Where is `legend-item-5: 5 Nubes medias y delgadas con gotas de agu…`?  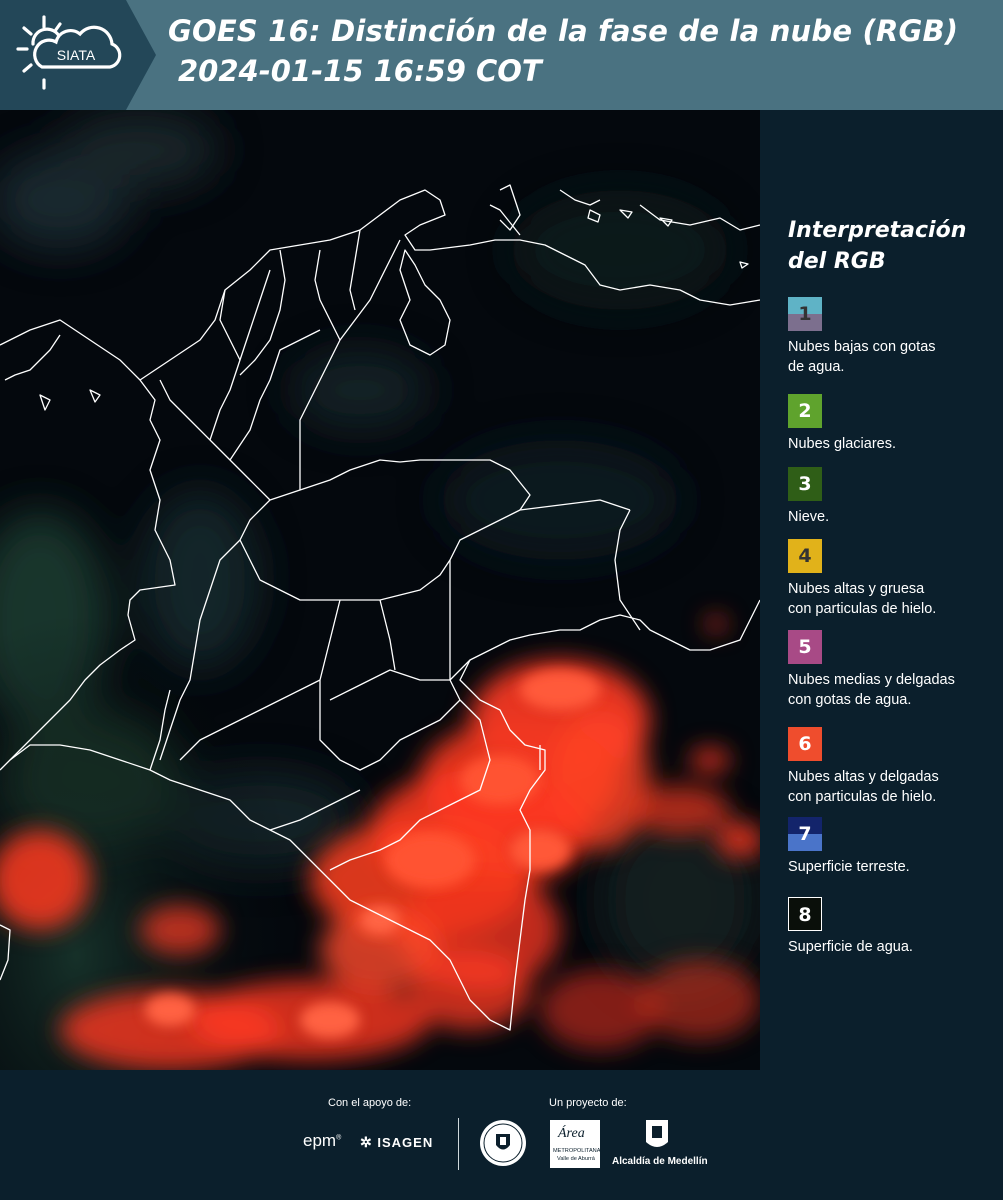 legend-item-5: 5 Nubes medias y delgadas con gotas de agu… is located at coordinates (890, 670).